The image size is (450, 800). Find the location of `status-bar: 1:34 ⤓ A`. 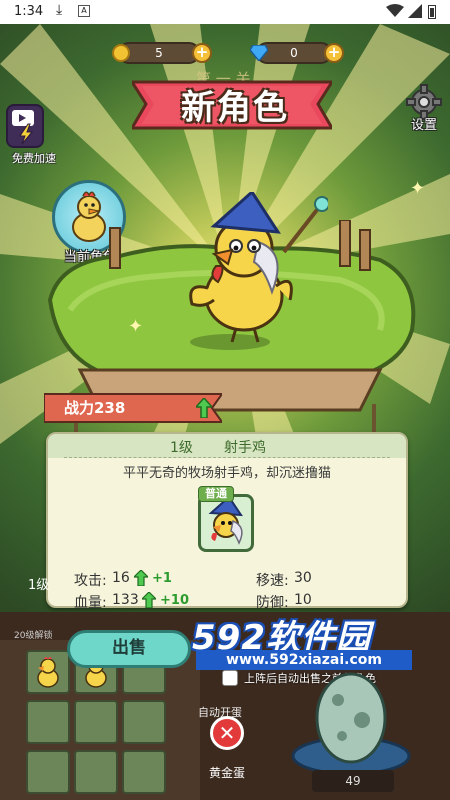

status-bar: 1:34 ⤓ A is located at coordinates (225, 12).